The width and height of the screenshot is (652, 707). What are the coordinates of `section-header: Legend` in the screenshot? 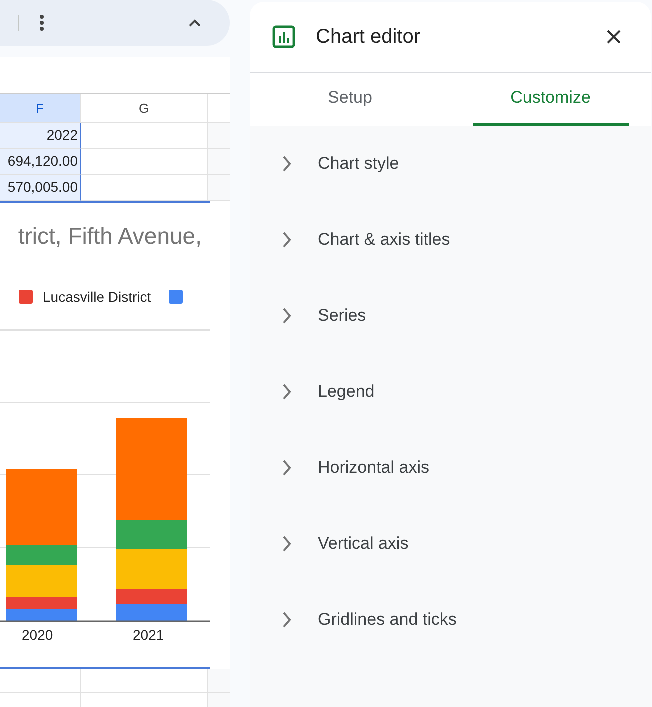 It's located at (450, 392).